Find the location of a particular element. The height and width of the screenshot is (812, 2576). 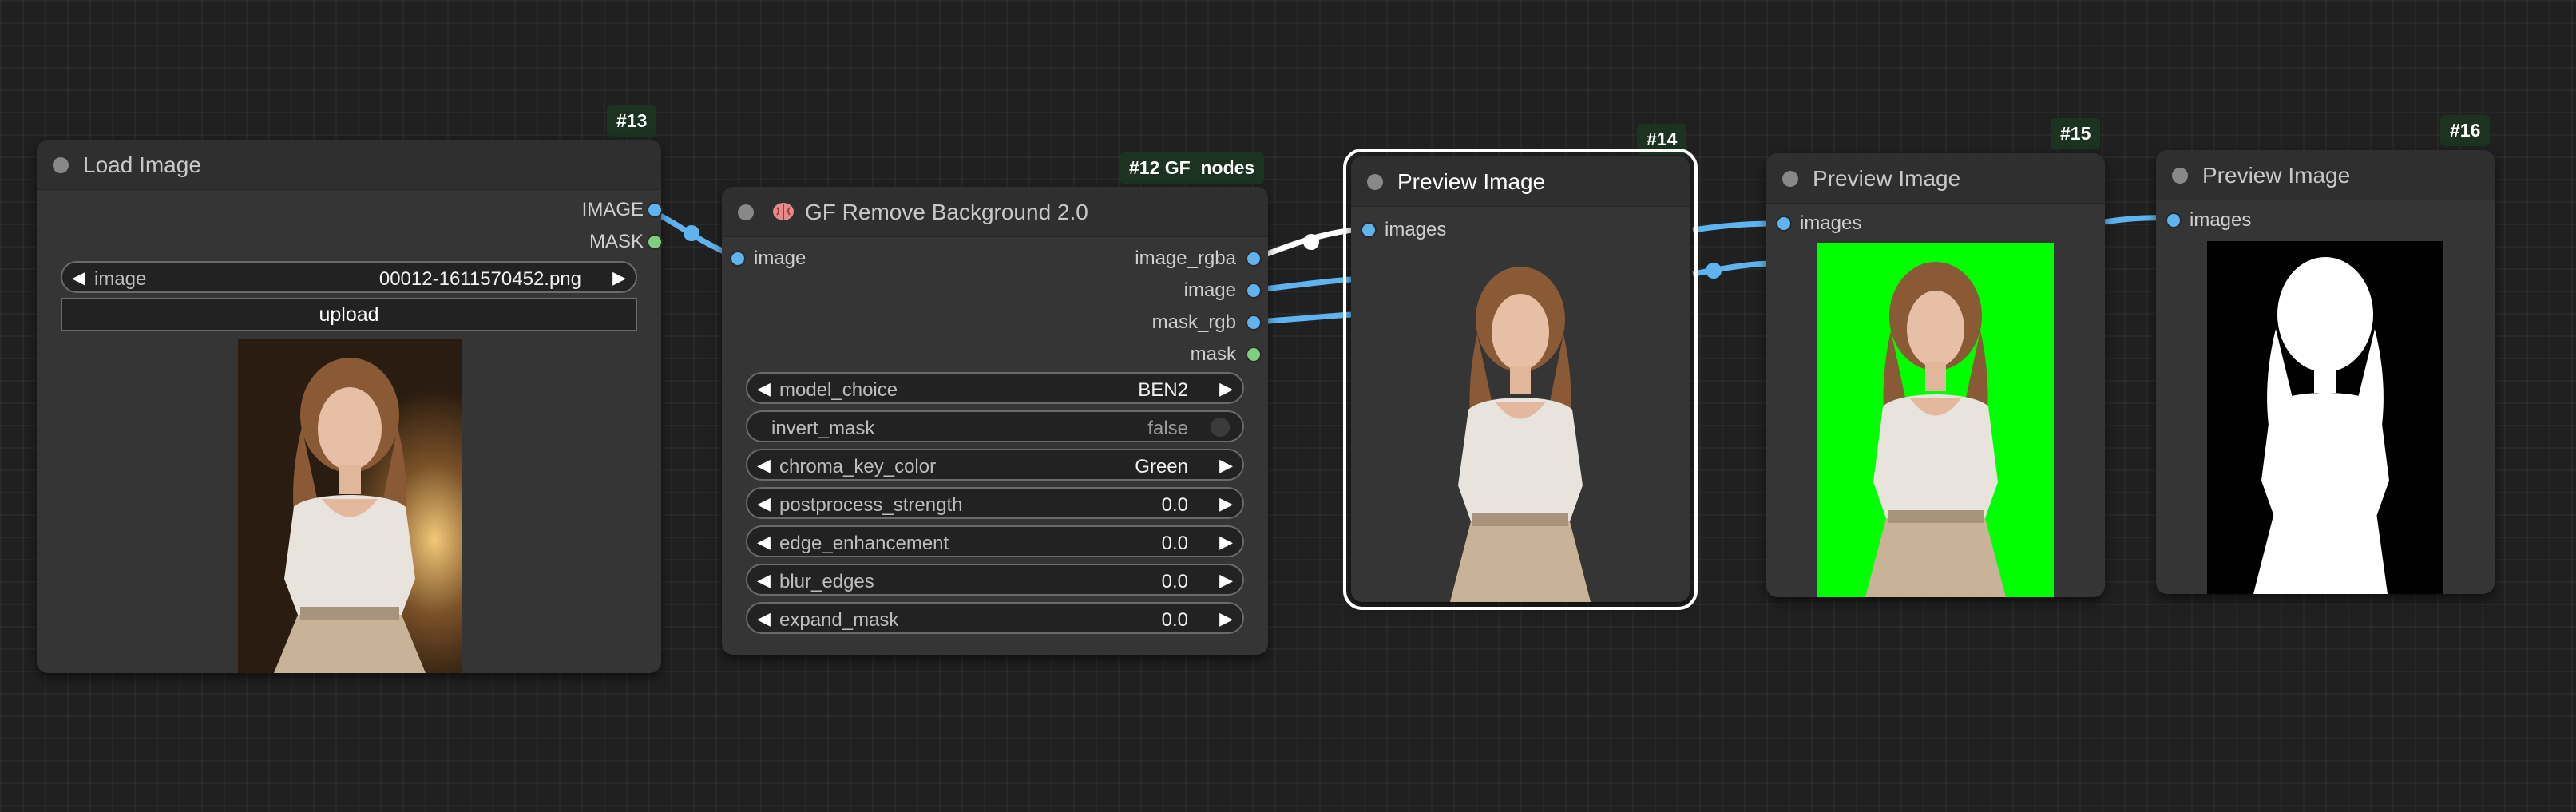

node-id-badge: #15 is located at coordinates (2076, 133).